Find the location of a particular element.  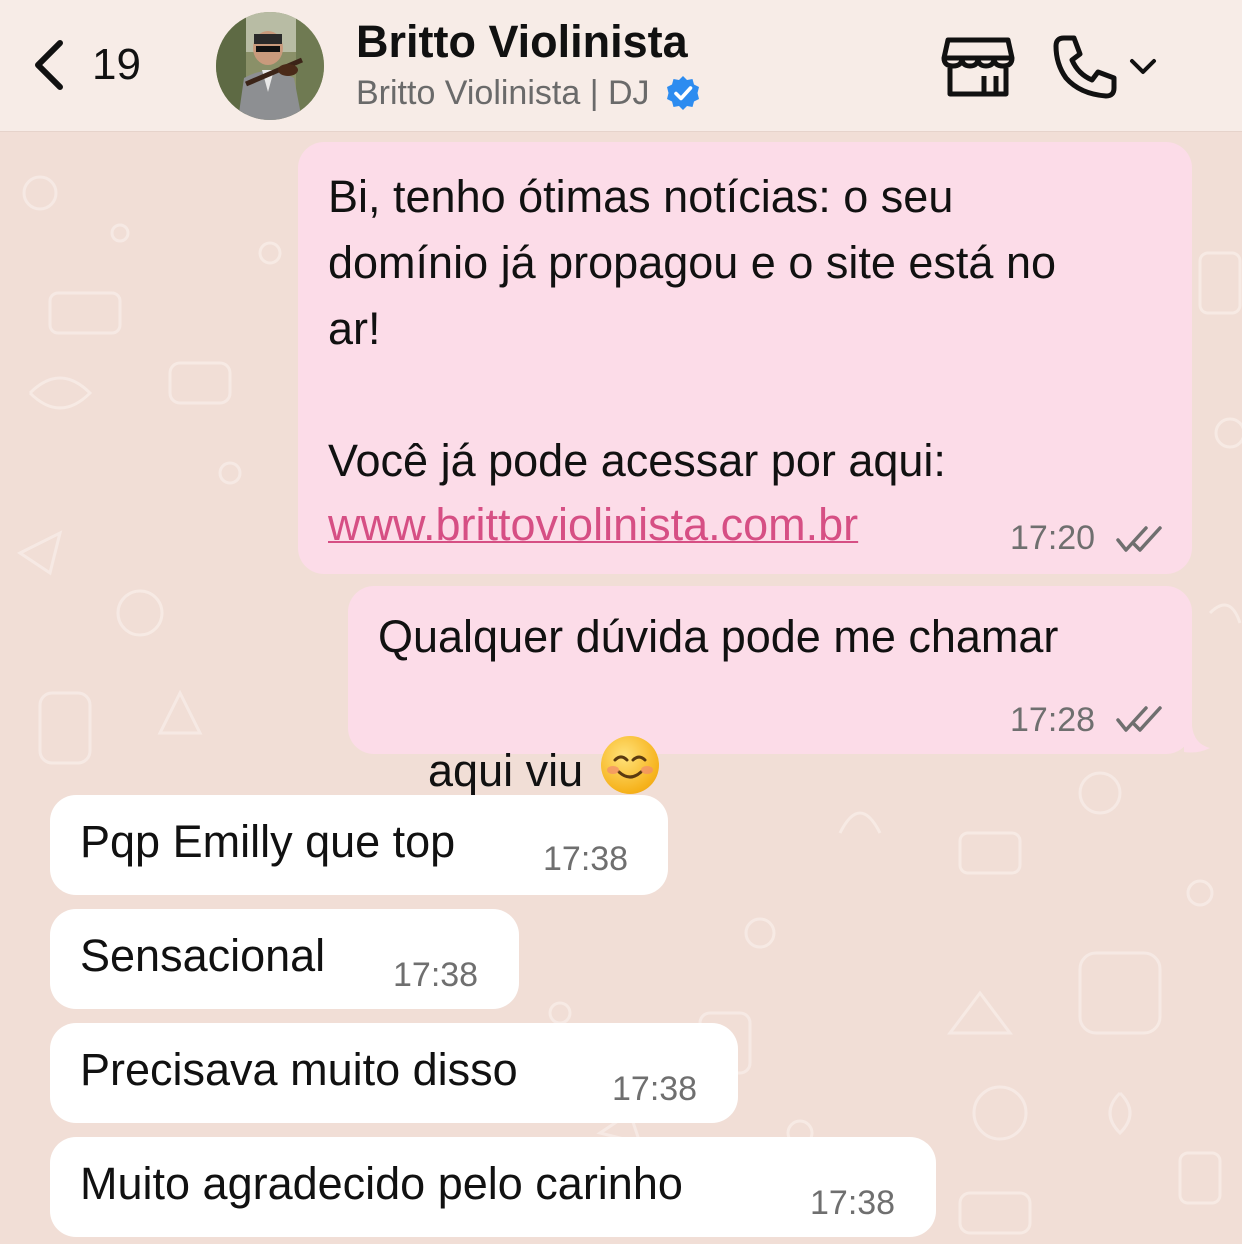

message-incoming: Muito agradecido pelo carinho 17:38 is located at coordinates (493, 1187).